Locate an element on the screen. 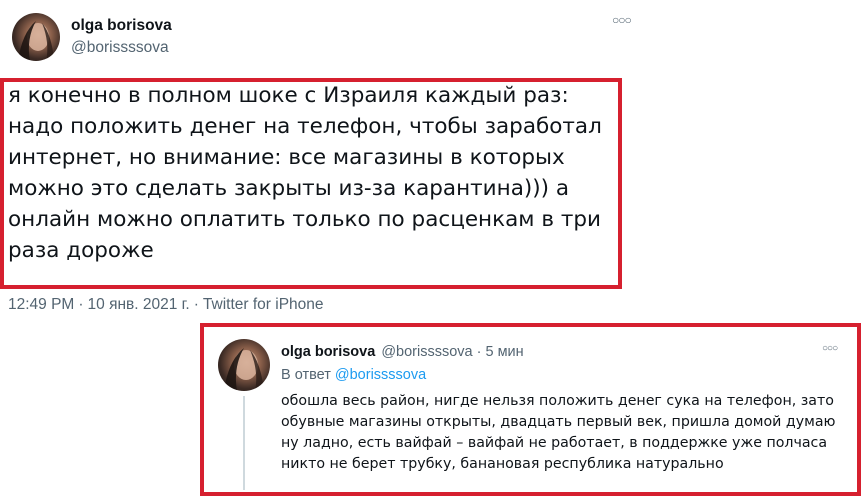 The height and width of the screenshot is (497, 863). thread-line is located at coordinates (244, 443).